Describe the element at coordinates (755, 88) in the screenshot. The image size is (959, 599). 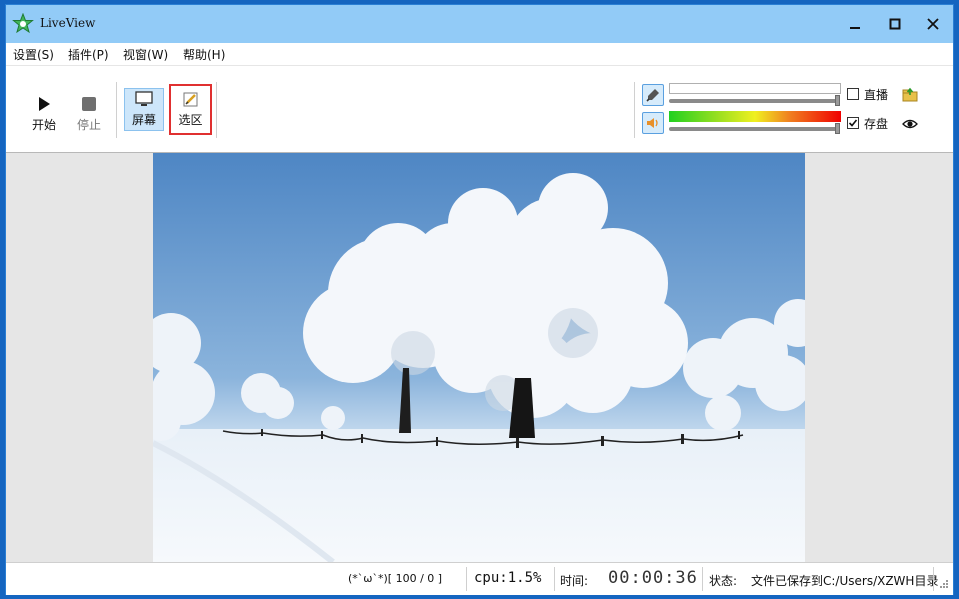
I see `mic-level-bar` at that location.